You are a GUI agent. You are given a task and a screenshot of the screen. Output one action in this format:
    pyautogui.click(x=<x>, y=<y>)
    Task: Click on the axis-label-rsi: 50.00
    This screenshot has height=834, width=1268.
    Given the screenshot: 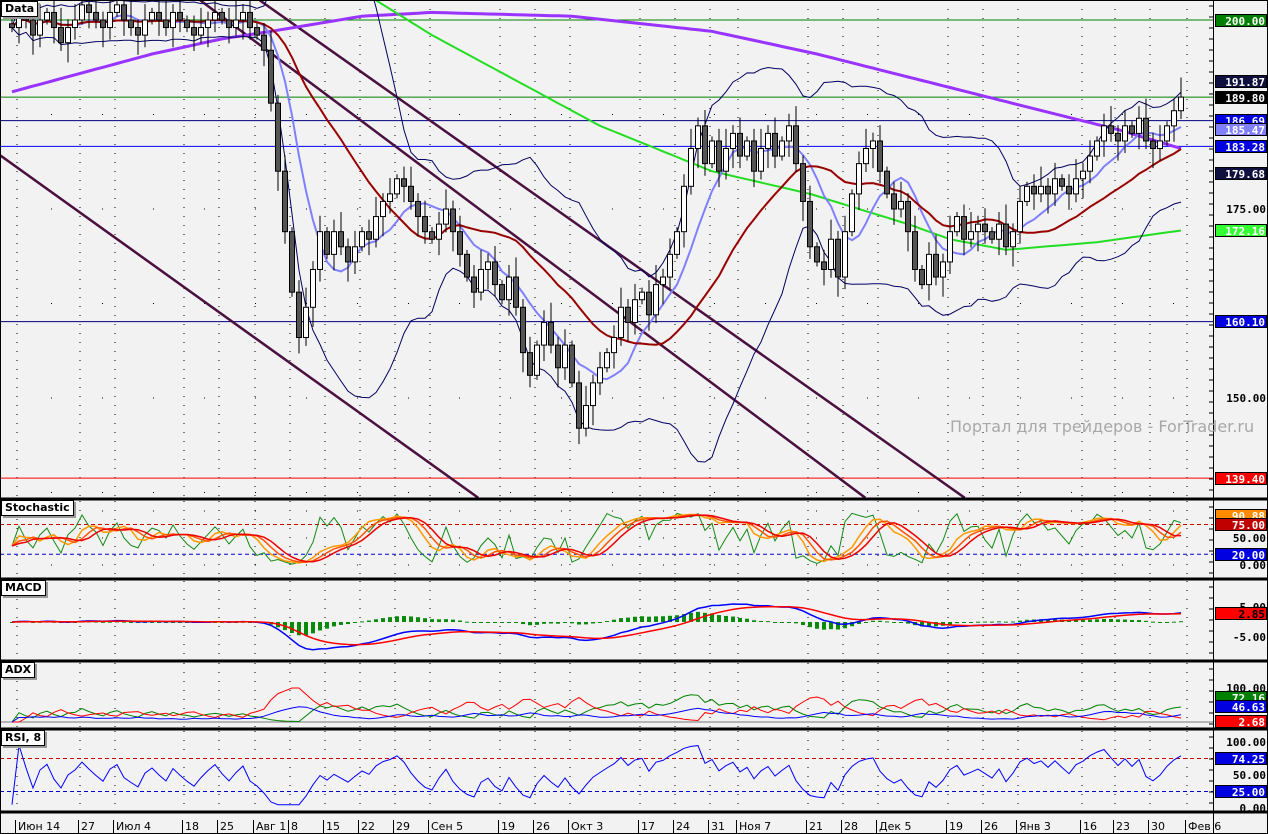 What is the action you would take?
    pyautogui.click(x=1249, y=775)
    